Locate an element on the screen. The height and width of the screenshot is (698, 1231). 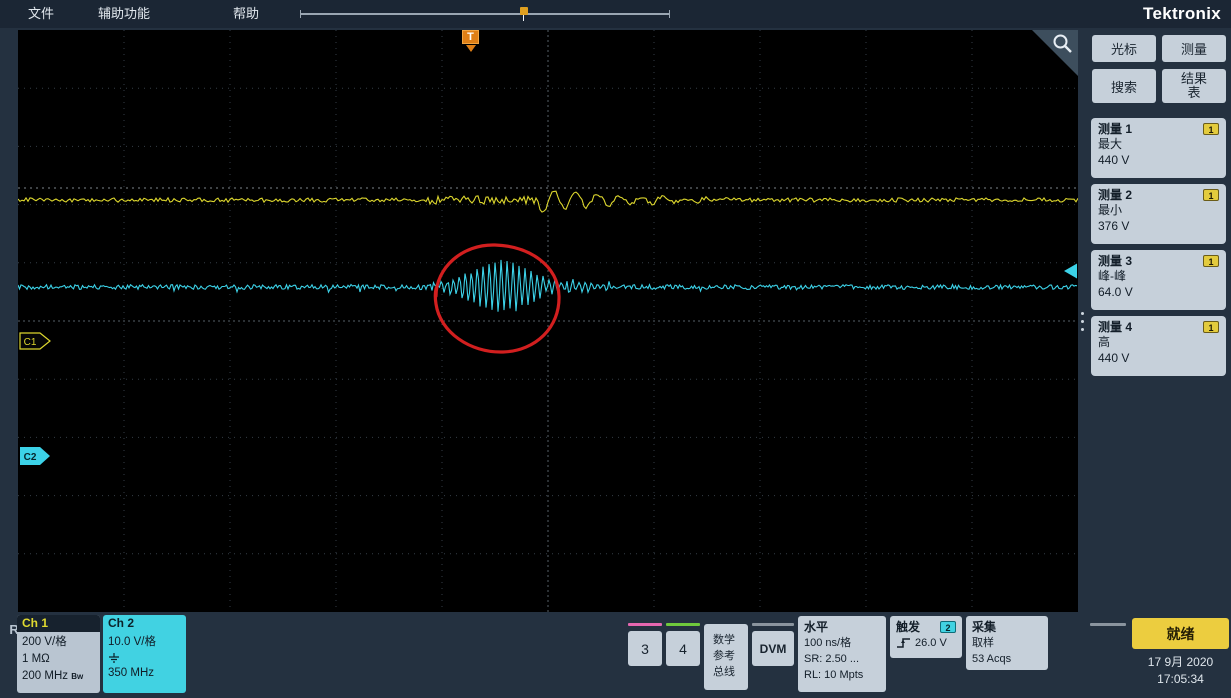
trigger-title: 触发 is located at coordinates (908, 626).